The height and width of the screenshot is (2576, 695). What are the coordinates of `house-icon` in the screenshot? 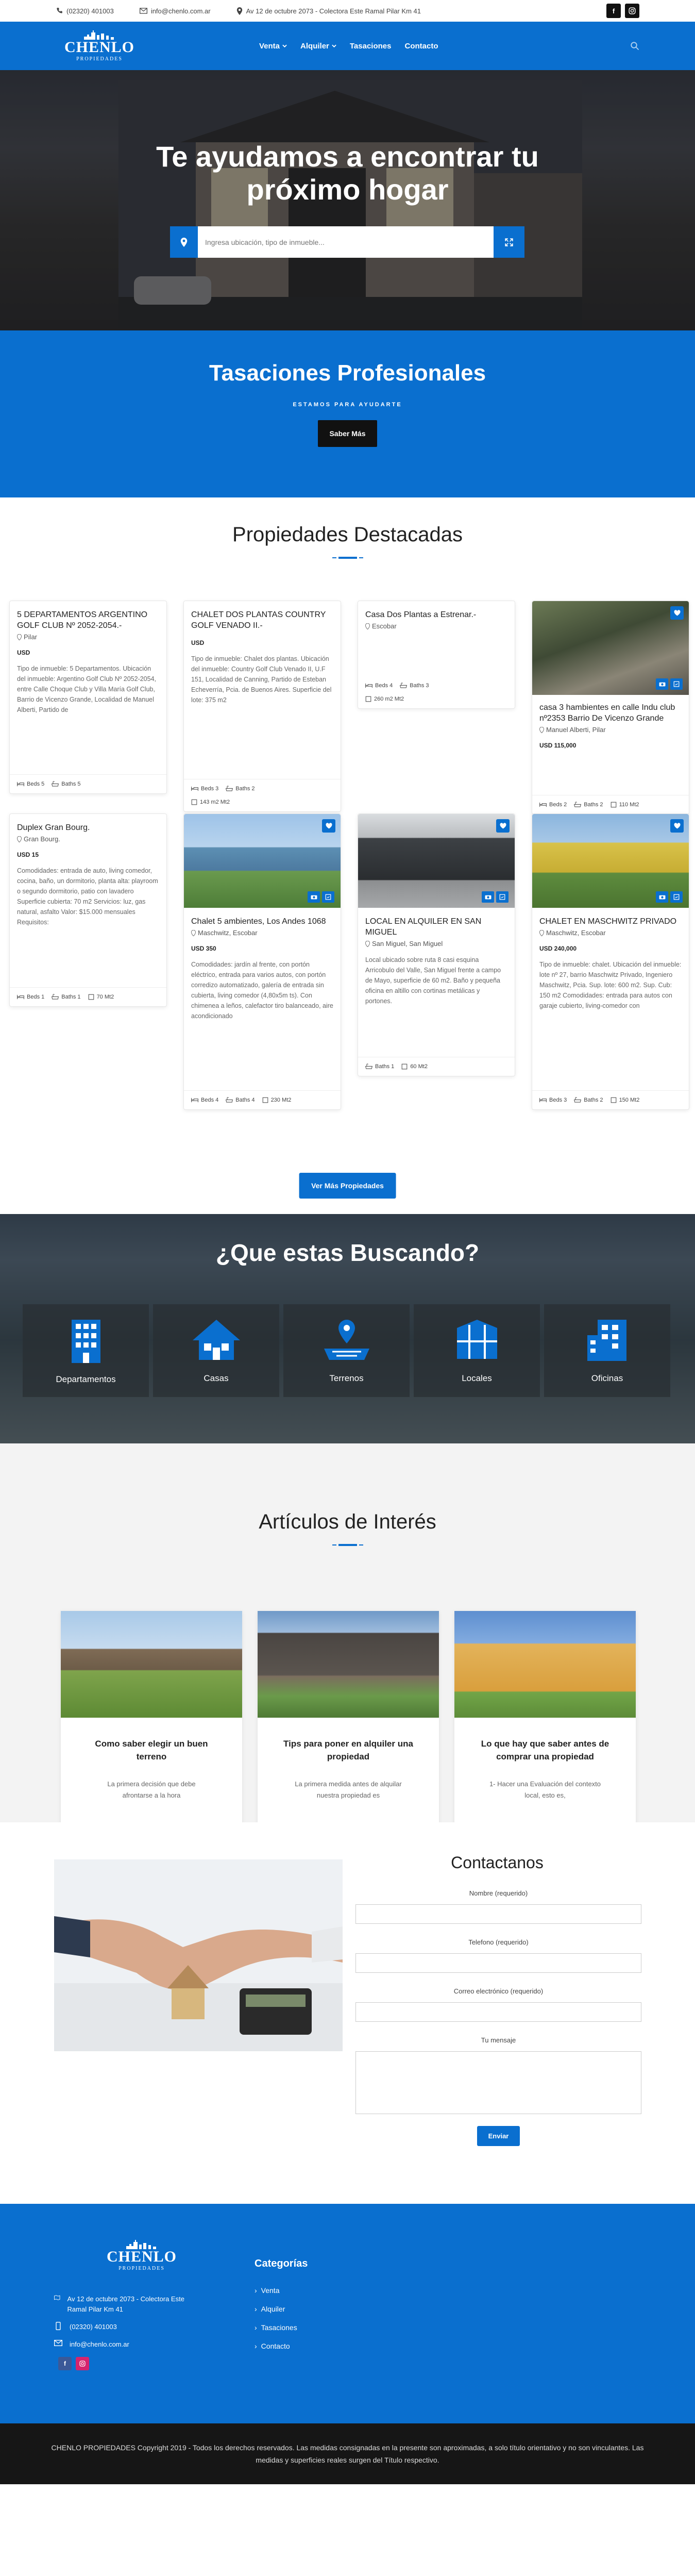 It's located at (216, 1340).